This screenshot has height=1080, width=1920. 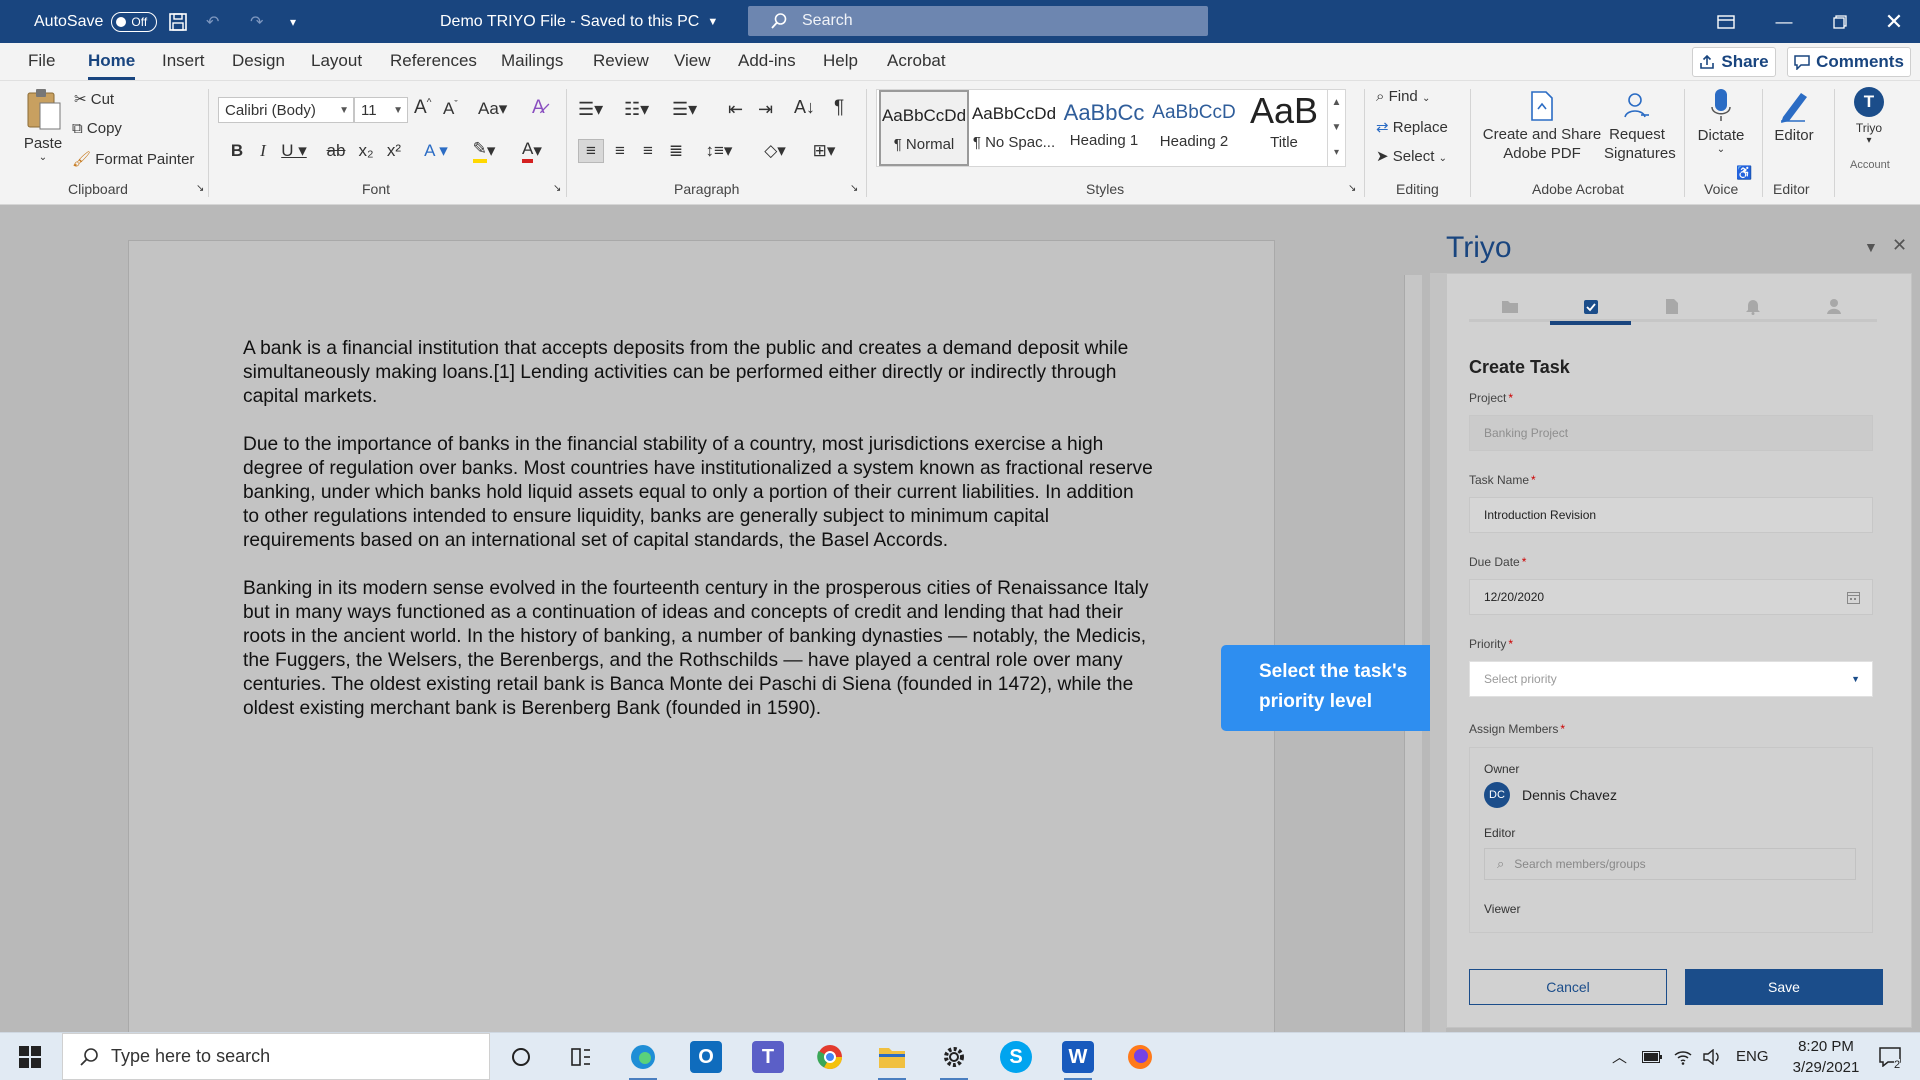 What do you see at coordinates (134, 21) in the screenshot?
I see `autosave-toggle: Off` at bounding box center [134, 21].